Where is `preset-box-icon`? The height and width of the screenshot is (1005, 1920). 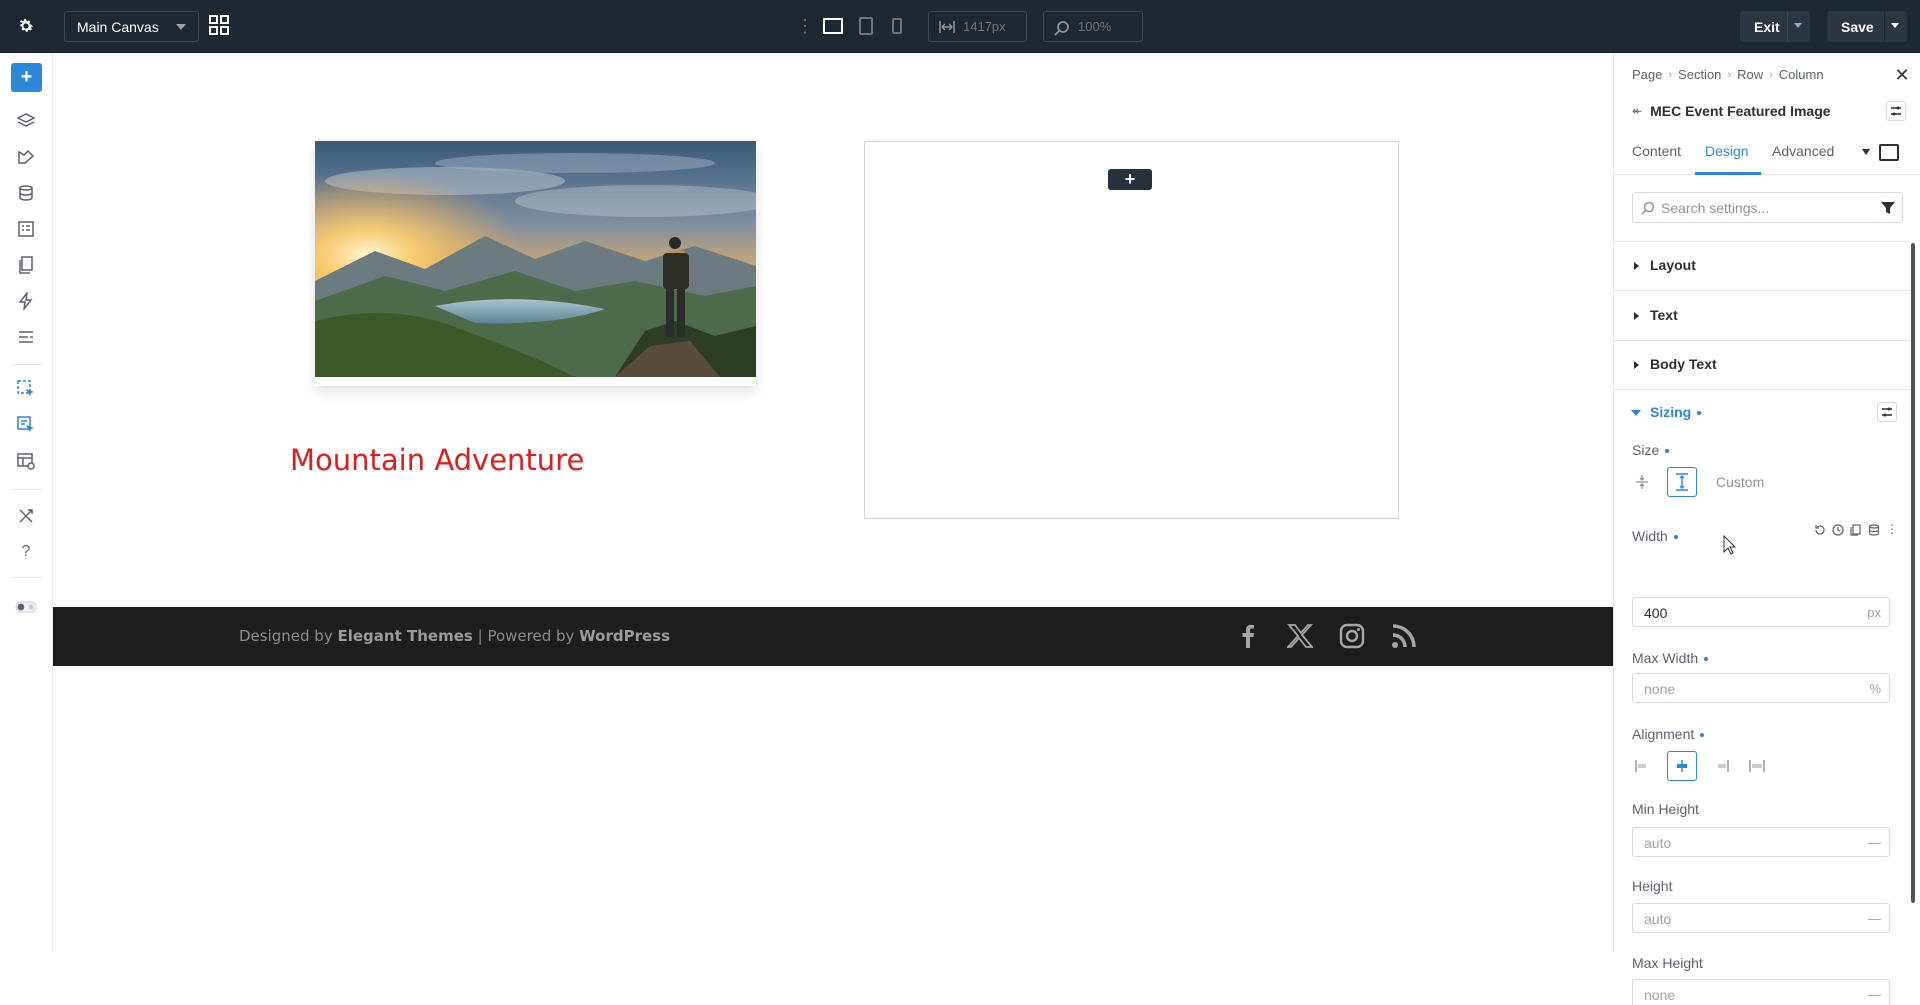
preset-box-icon is located at coordinates (1889, 152).